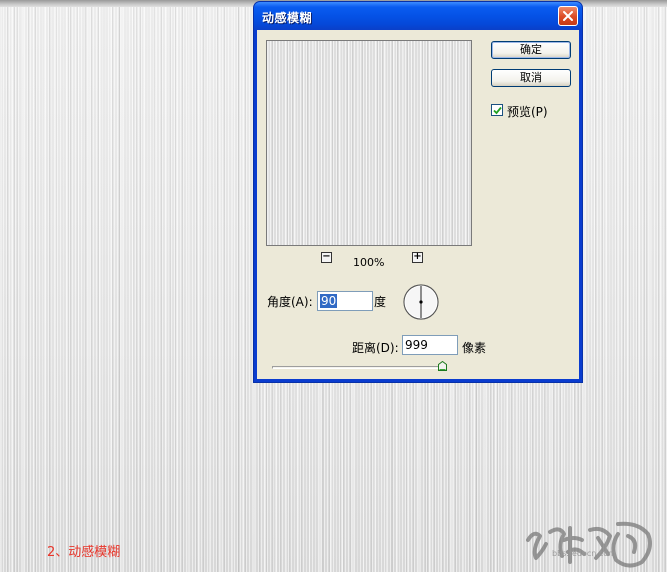 Image resolution: width=667 pixels, height=572 pixels. Describe the element at coordinates (474, 348) in the screenshot. I see `distance-unit: 像素` at that location.